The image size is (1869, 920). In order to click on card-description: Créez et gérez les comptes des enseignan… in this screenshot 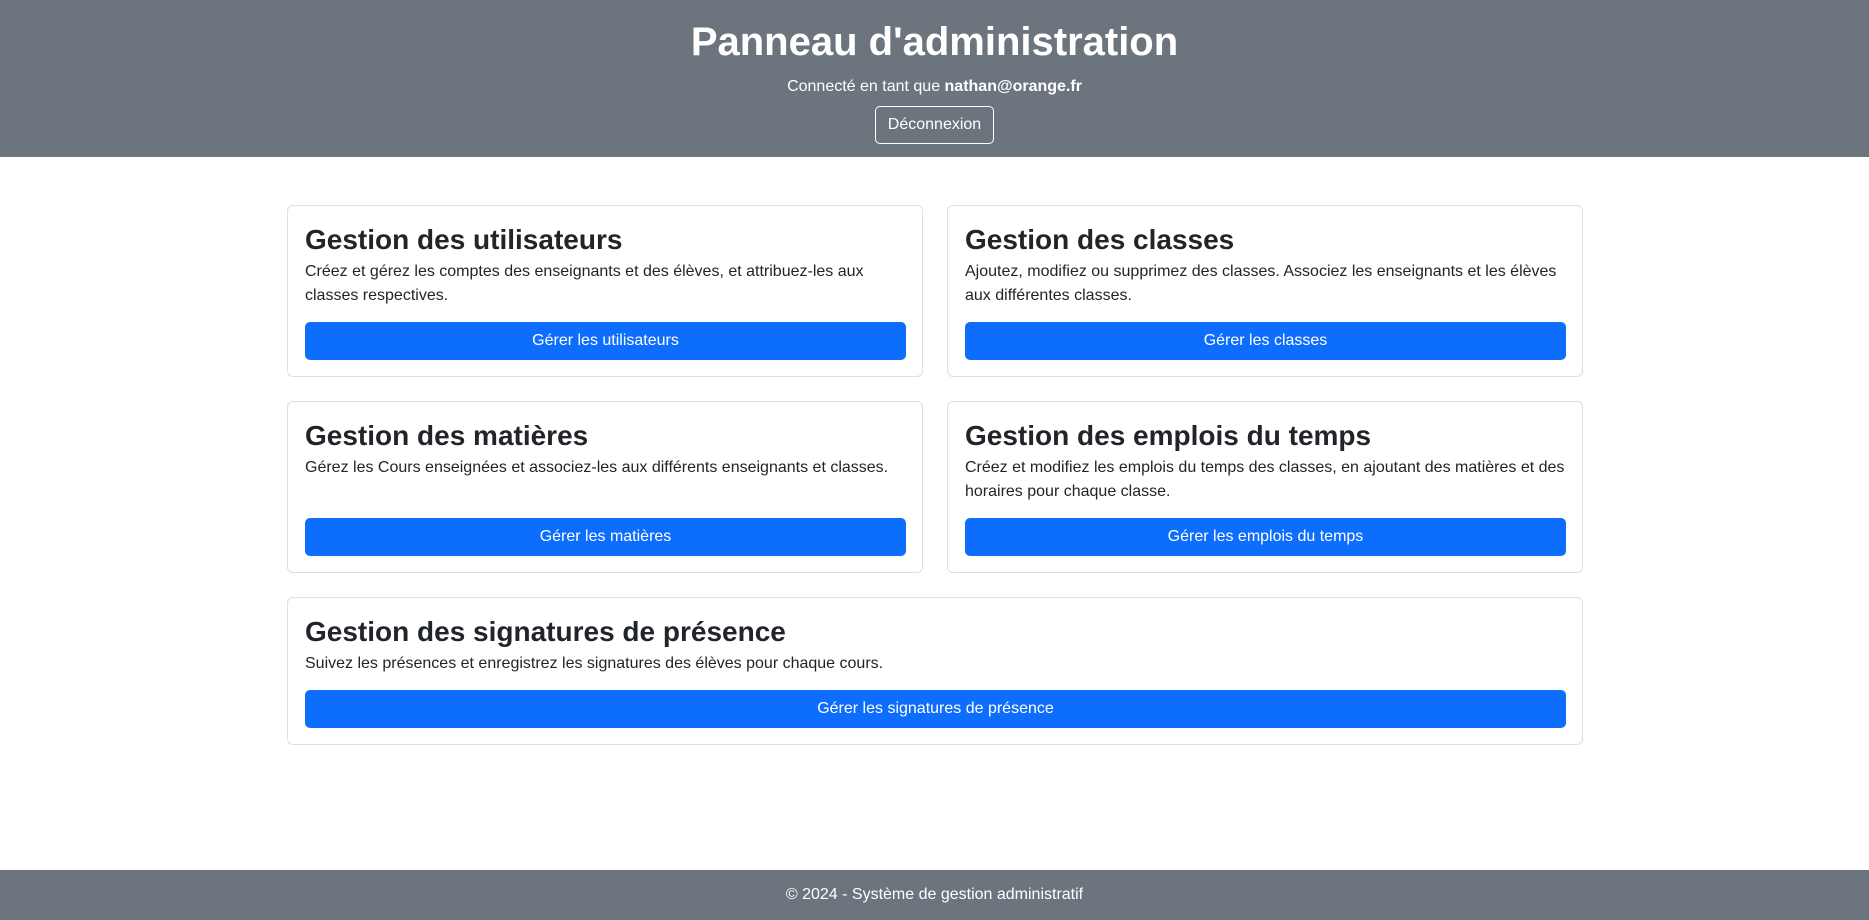, I will do `click(584, 283)`.